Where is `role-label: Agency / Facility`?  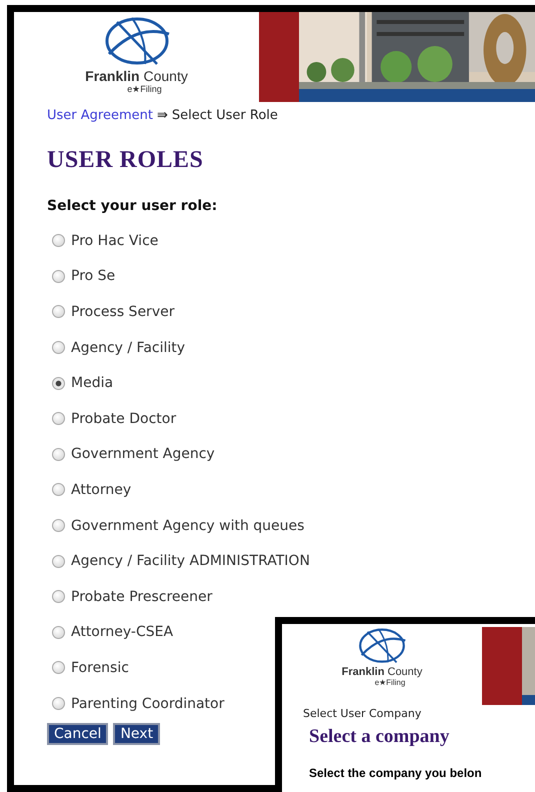 role-label: Agency / Facility is located at coordinates (128, 348).